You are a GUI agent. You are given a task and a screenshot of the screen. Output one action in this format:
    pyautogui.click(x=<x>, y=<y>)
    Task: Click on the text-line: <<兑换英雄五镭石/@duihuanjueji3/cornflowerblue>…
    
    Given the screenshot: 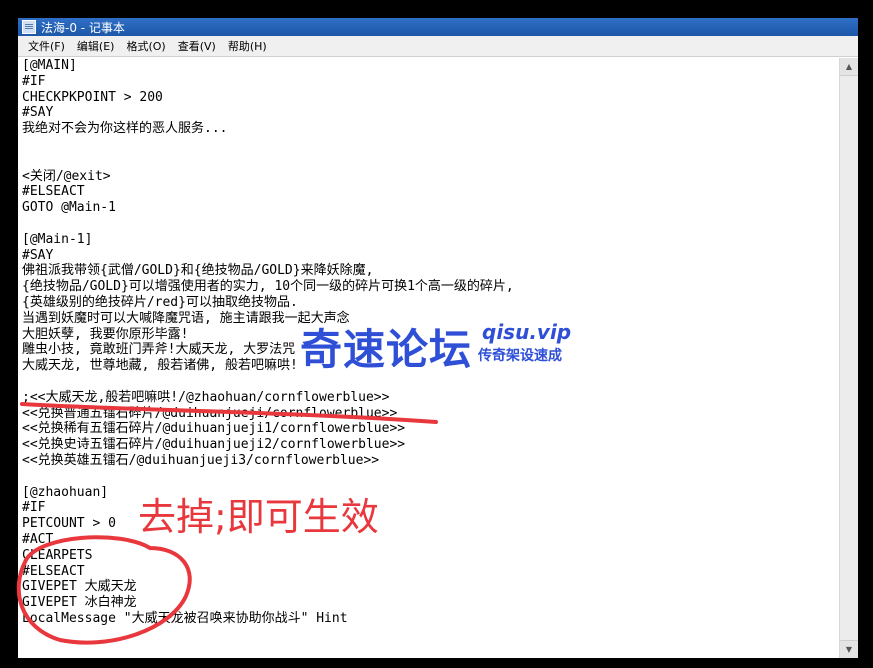 What is the action you would take?
    pyautogui.click(x=201, y=460)
    